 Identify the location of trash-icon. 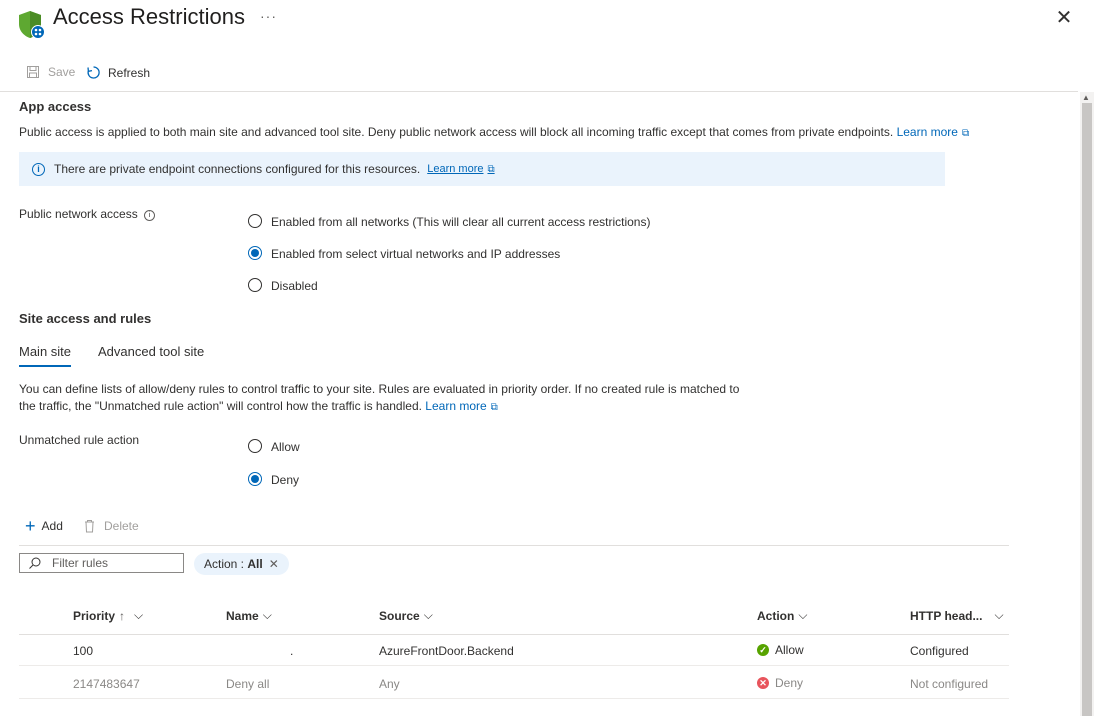
(89, 526).